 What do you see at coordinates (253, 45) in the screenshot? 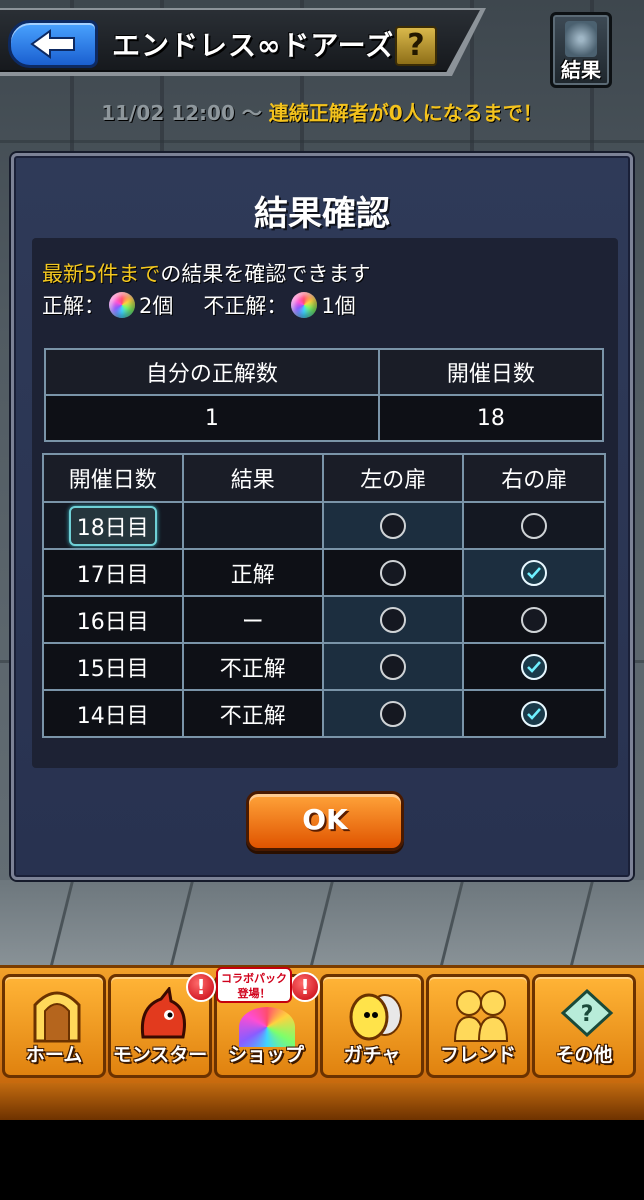
I see `page-title: エンドレス∞ドアーズ` at bounding box center [253, 45].